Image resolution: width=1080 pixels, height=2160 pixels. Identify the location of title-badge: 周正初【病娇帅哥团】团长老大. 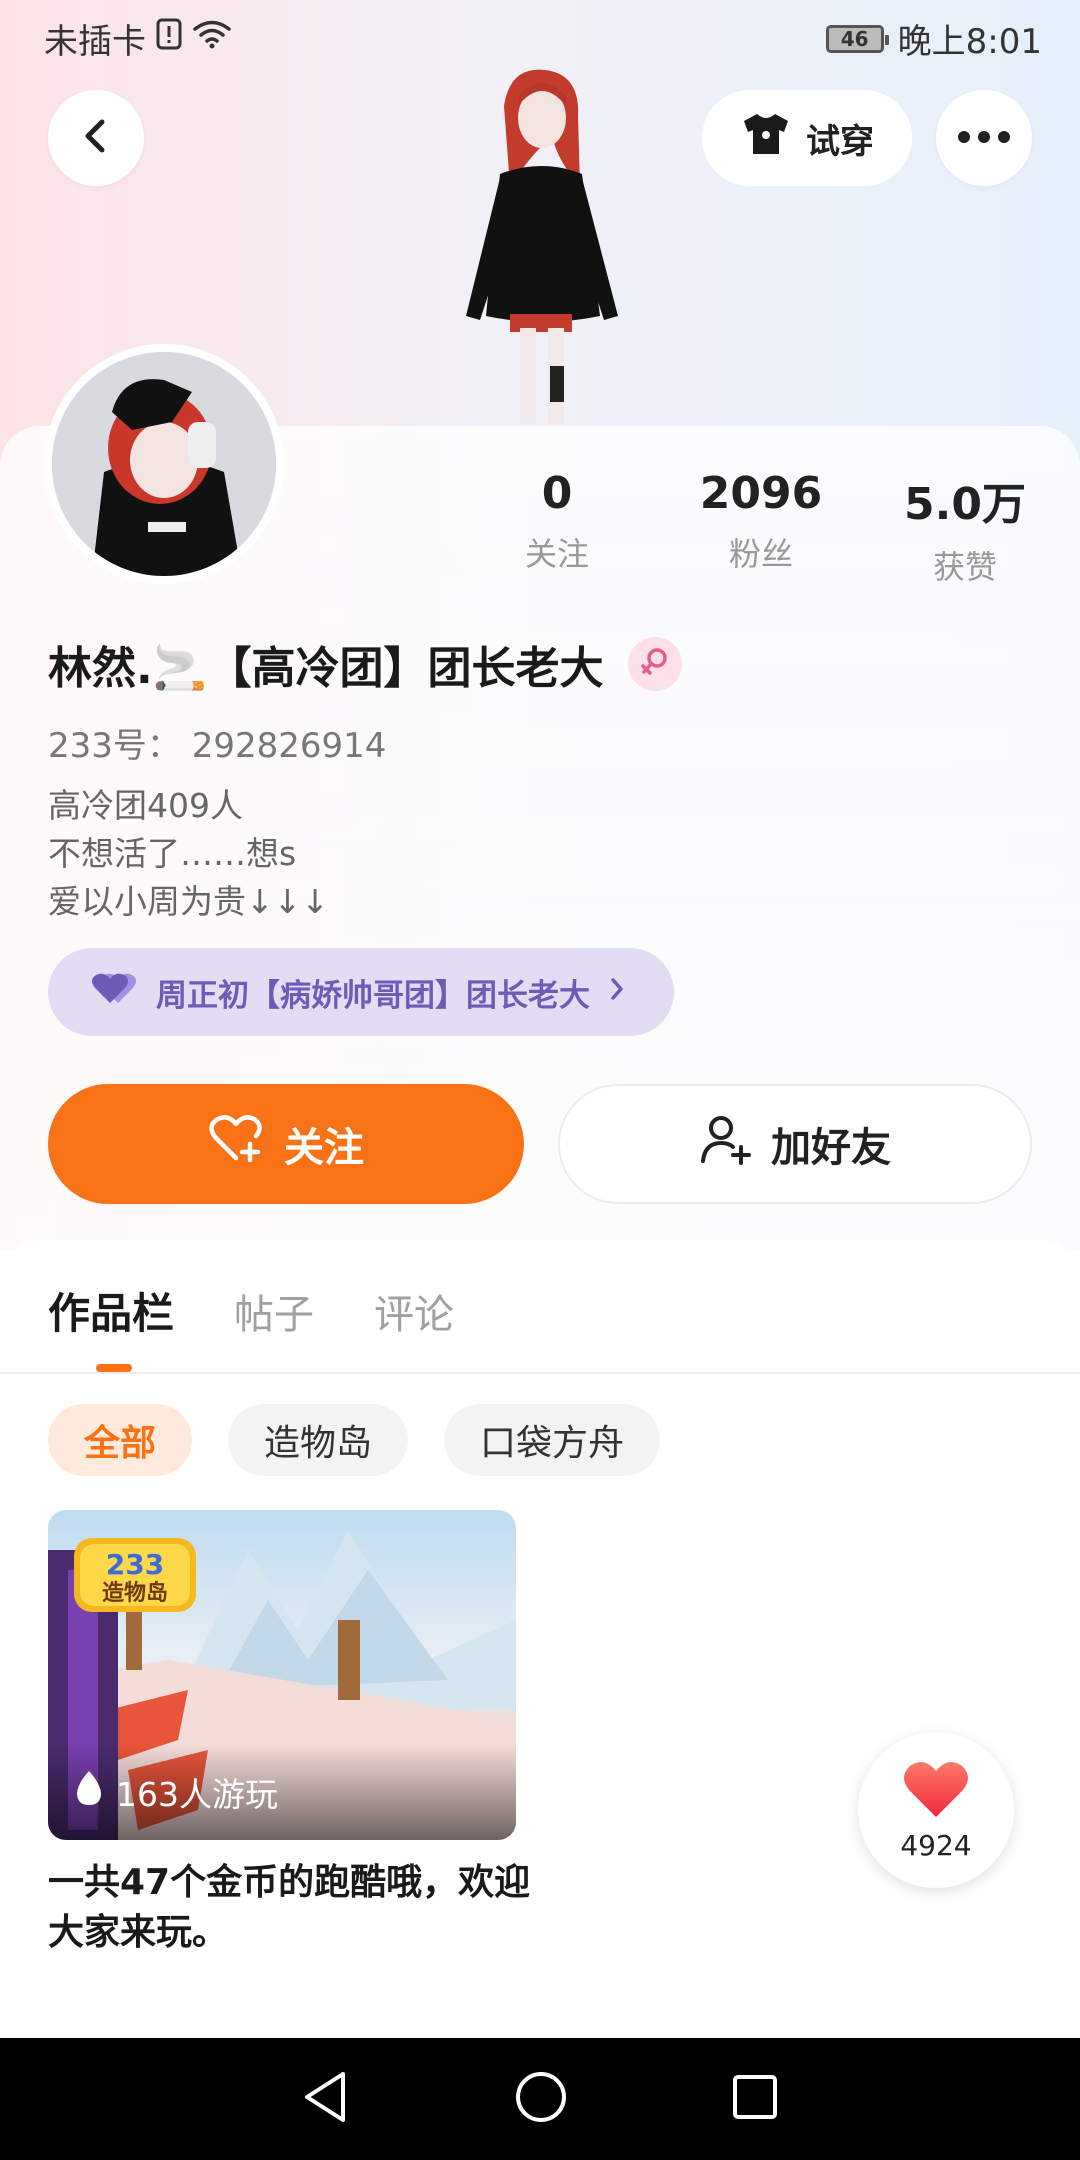
(361, 992).